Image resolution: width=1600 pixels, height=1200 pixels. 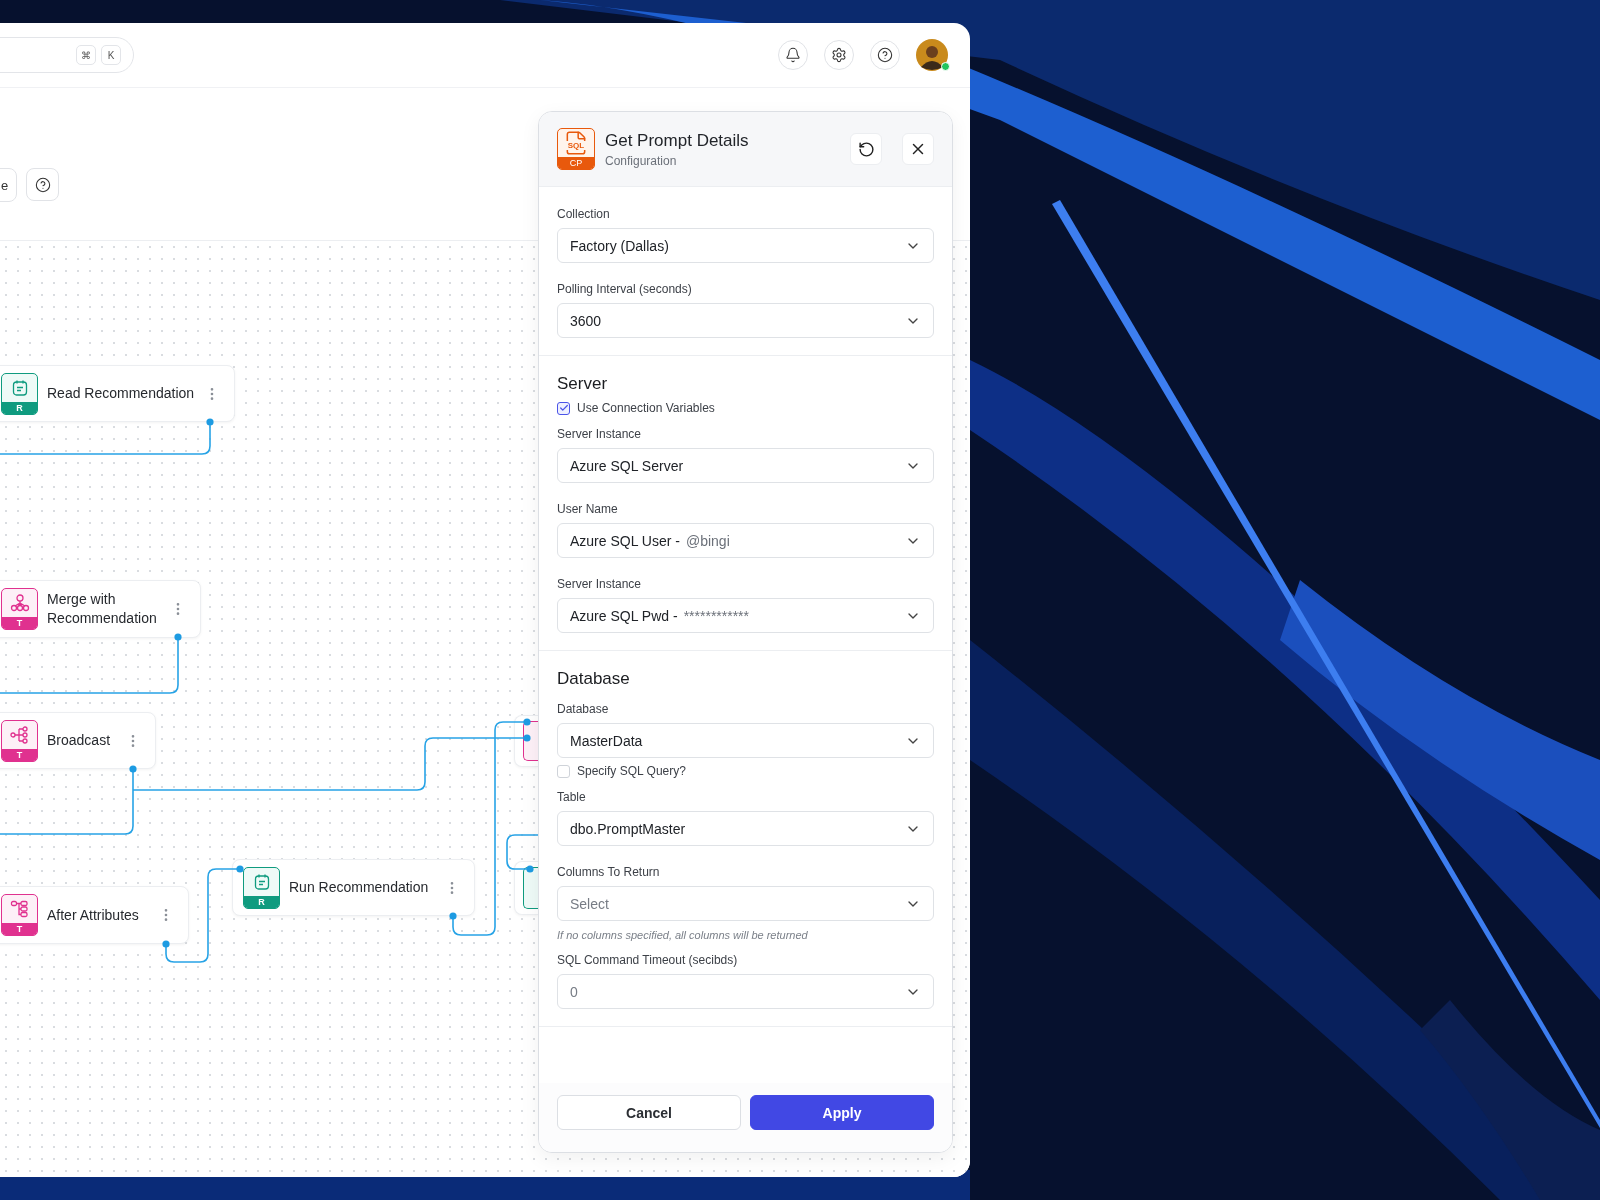 What do you see at coordinates (594, 679) in the screenshot?
I see `section-heading: Database` at bounding box center [594, 679].